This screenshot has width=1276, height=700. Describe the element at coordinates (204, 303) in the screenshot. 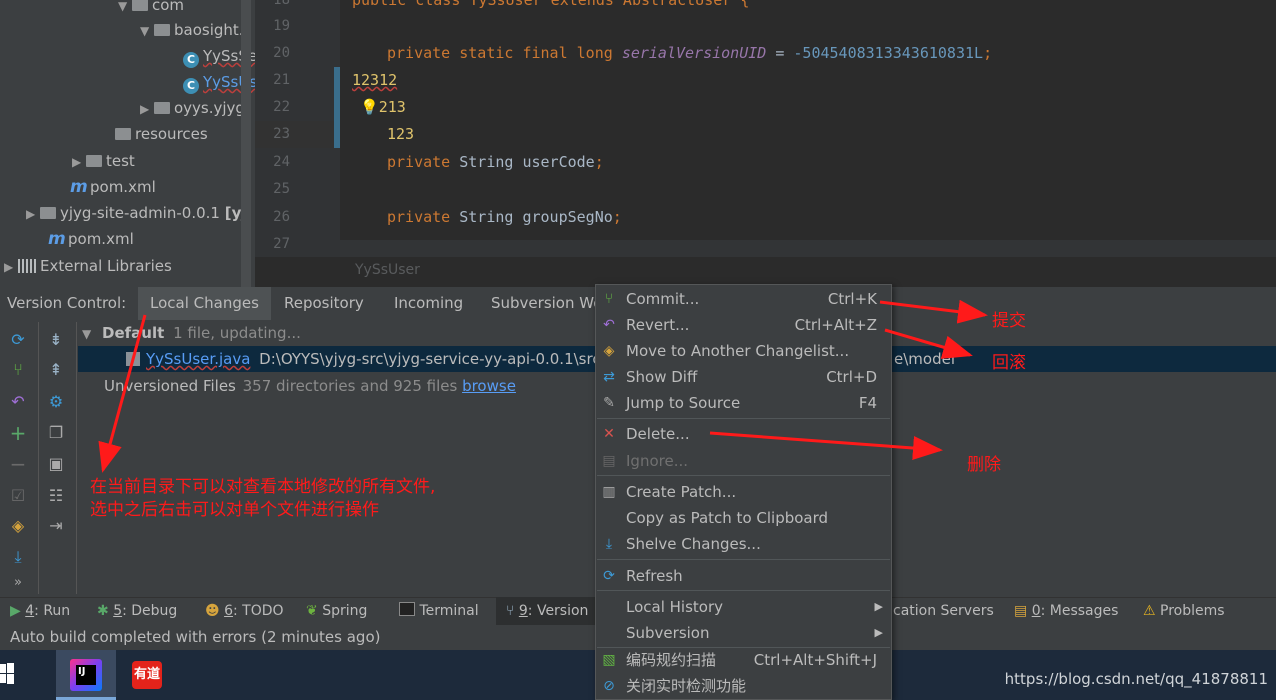

I see `tab-local-changes: Local Changes` at that location.